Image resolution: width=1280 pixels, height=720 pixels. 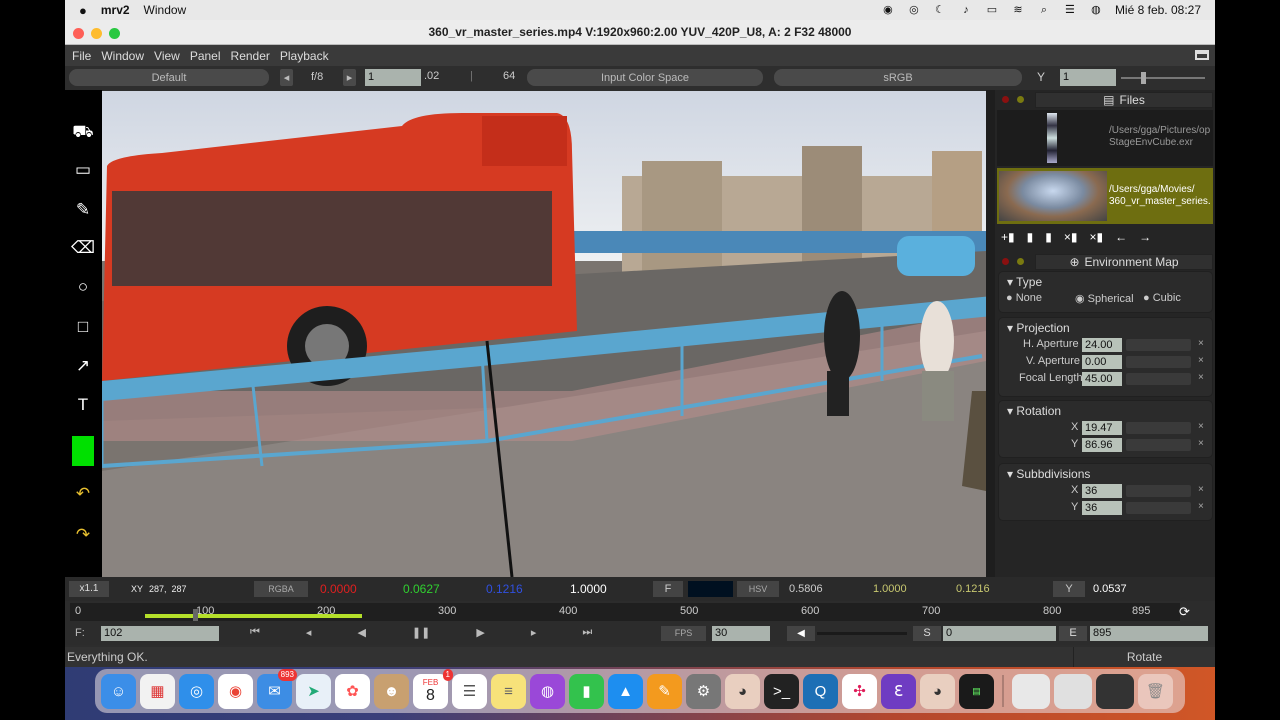 I want to click on rotation-x-field: 19.47, so click(x=1102, y=428).